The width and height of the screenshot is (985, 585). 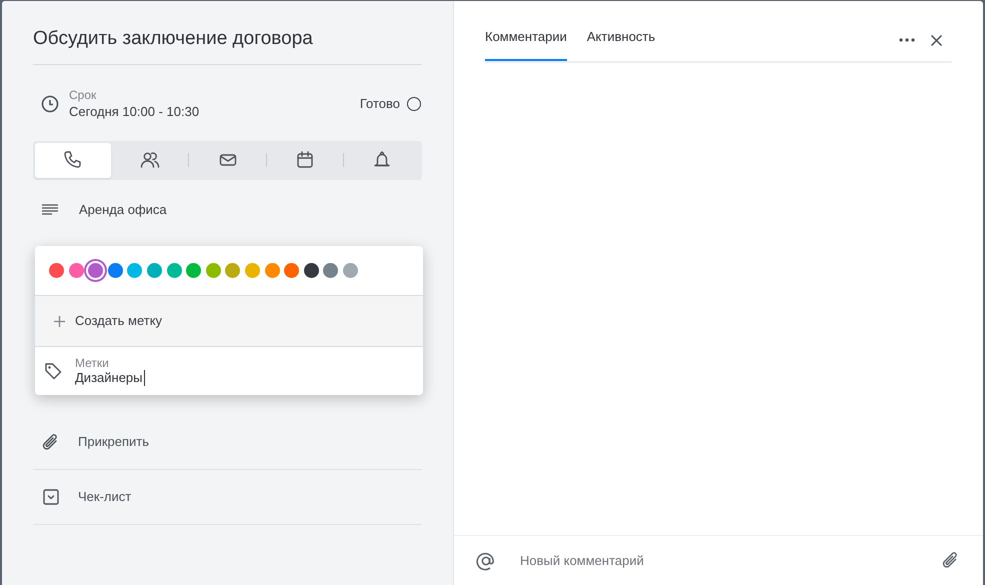 I want to click on checklist-icon, so click(x=51, y=496).